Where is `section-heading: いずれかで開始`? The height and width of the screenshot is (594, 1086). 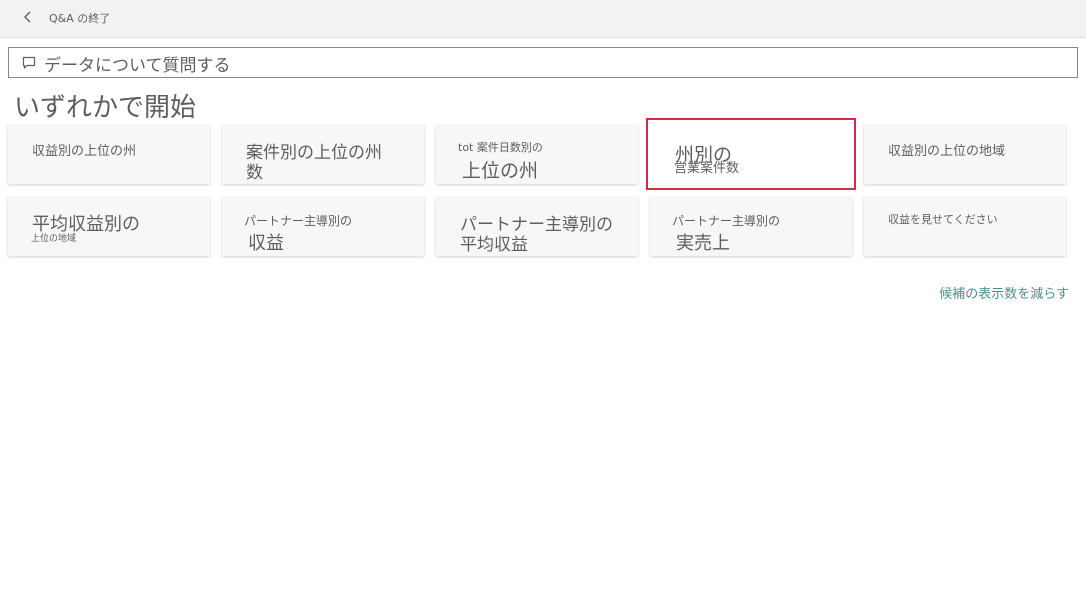
section-heading: いずれかで開始 is located at coordinates (105, 108).